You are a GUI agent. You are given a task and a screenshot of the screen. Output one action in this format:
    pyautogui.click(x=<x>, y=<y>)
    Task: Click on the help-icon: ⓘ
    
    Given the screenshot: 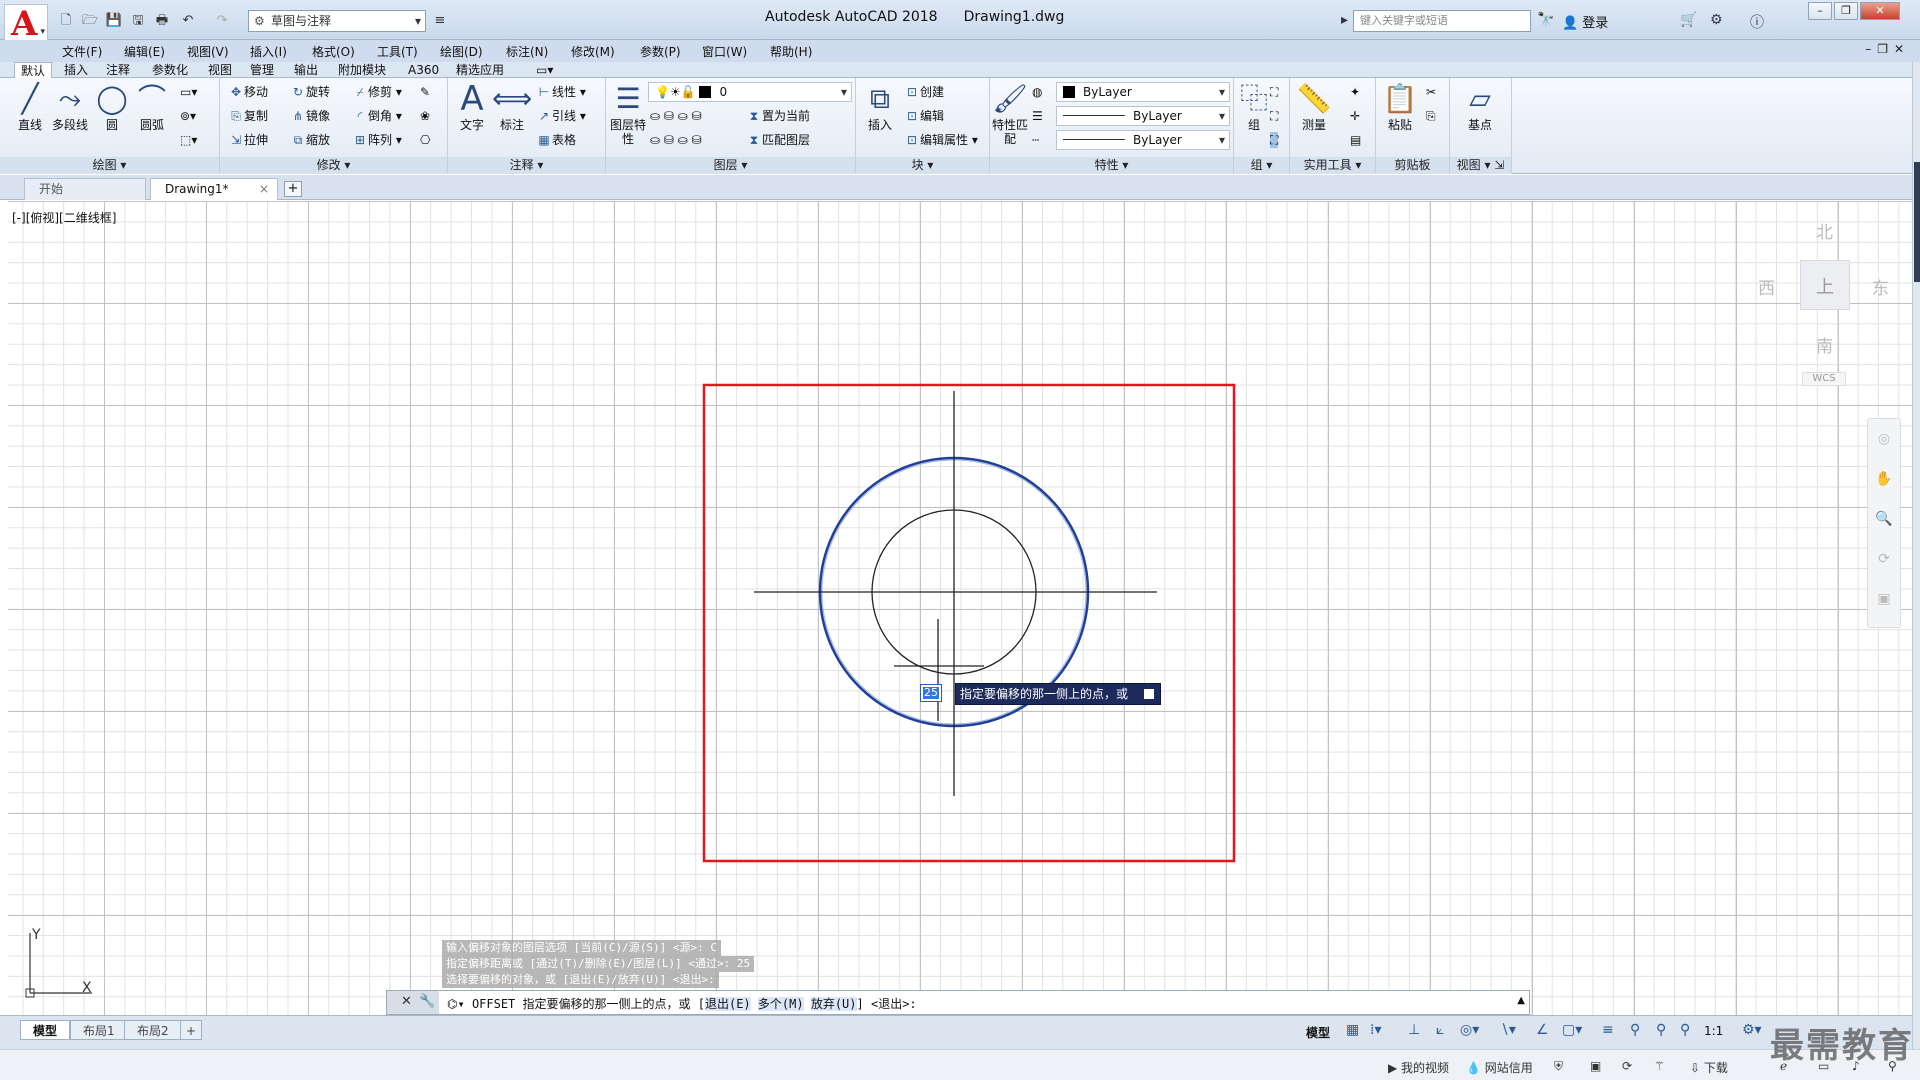 What is the action you would take?
    pyautogui.click(x=1757, y=22)
    